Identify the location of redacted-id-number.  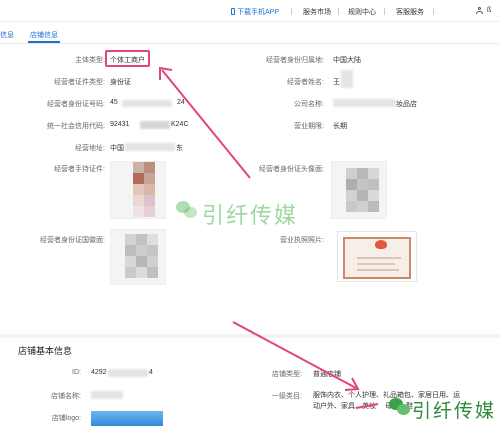
(147, 103).